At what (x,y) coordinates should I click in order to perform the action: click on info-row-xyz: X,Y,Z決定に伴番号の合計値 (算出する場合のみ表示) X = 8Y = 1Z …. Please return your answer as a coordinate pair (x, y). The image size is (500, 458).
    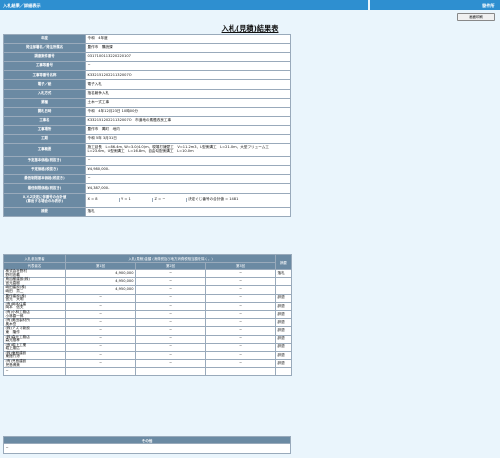
    Looking at the image, I should click on (147, 200).